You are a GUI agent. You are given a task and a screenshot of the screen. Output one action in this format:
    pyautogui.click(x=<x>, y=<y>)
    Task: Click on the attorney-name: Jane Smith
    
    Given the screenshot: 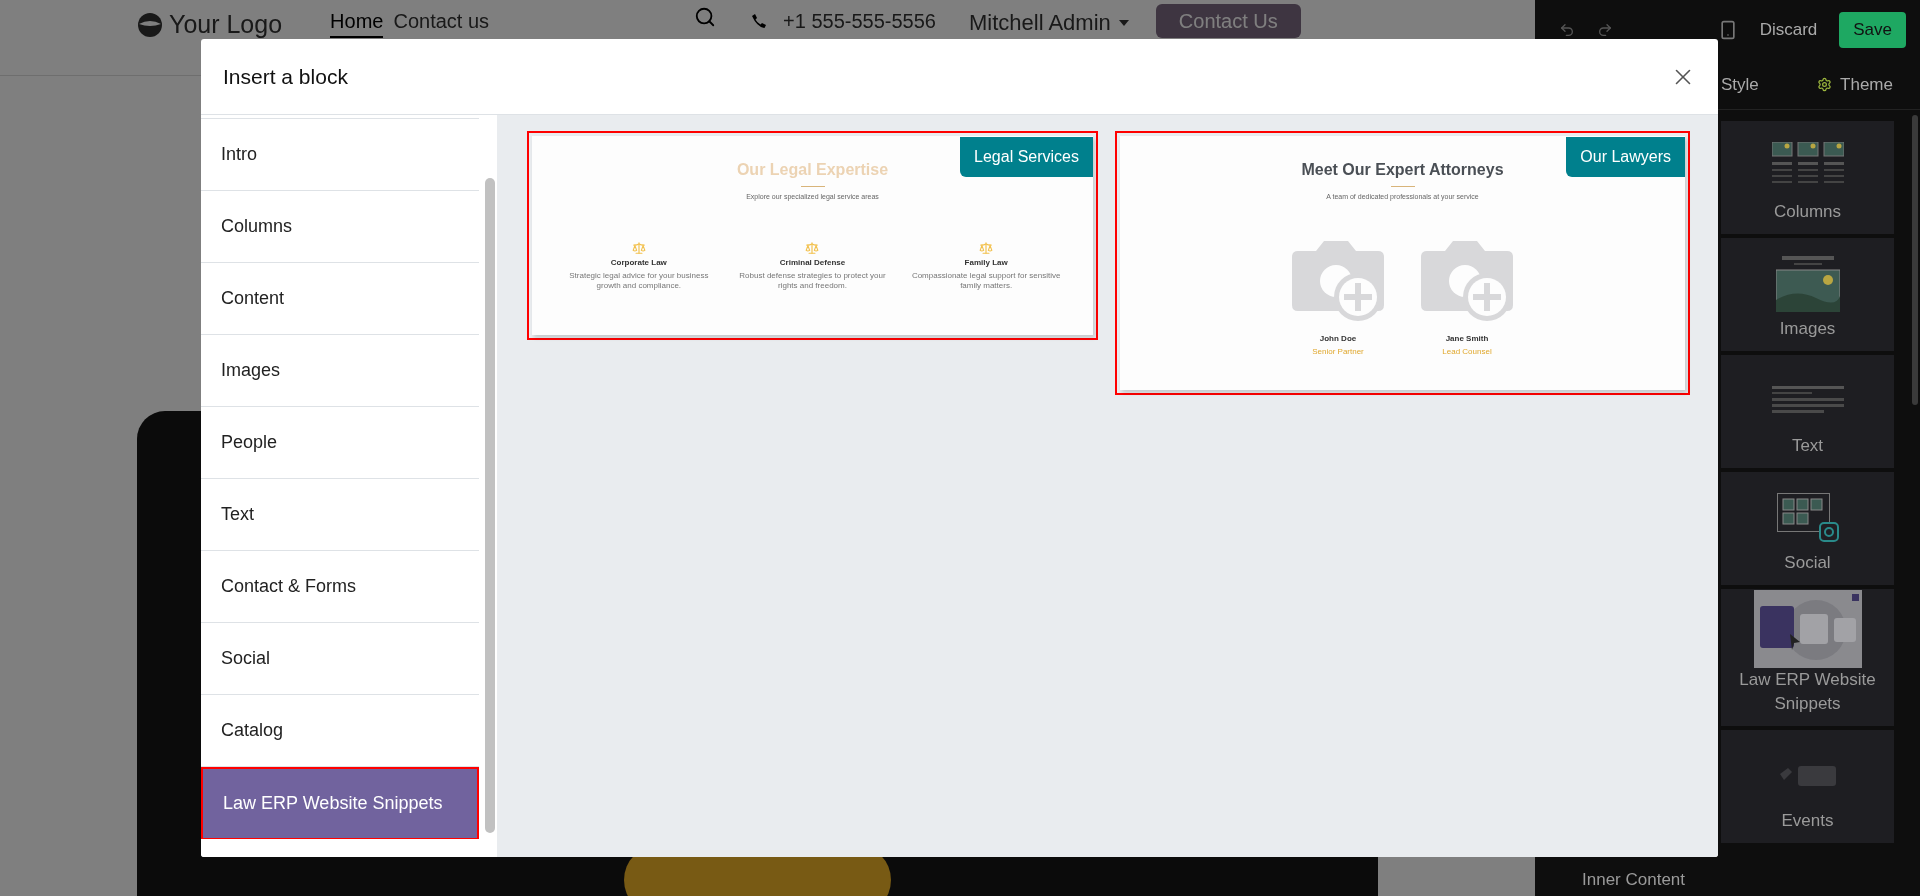 What is the action you would take?
    pyautogui.click(x=1467, y=338)
    